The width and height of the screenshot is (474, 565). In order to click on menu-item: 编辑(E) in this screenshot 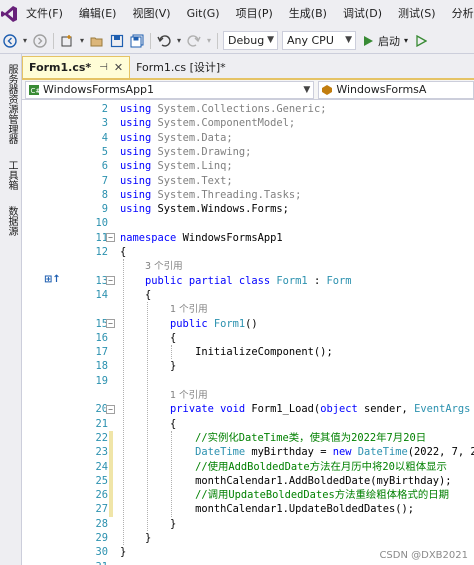, I will do `click(98, 14)`.